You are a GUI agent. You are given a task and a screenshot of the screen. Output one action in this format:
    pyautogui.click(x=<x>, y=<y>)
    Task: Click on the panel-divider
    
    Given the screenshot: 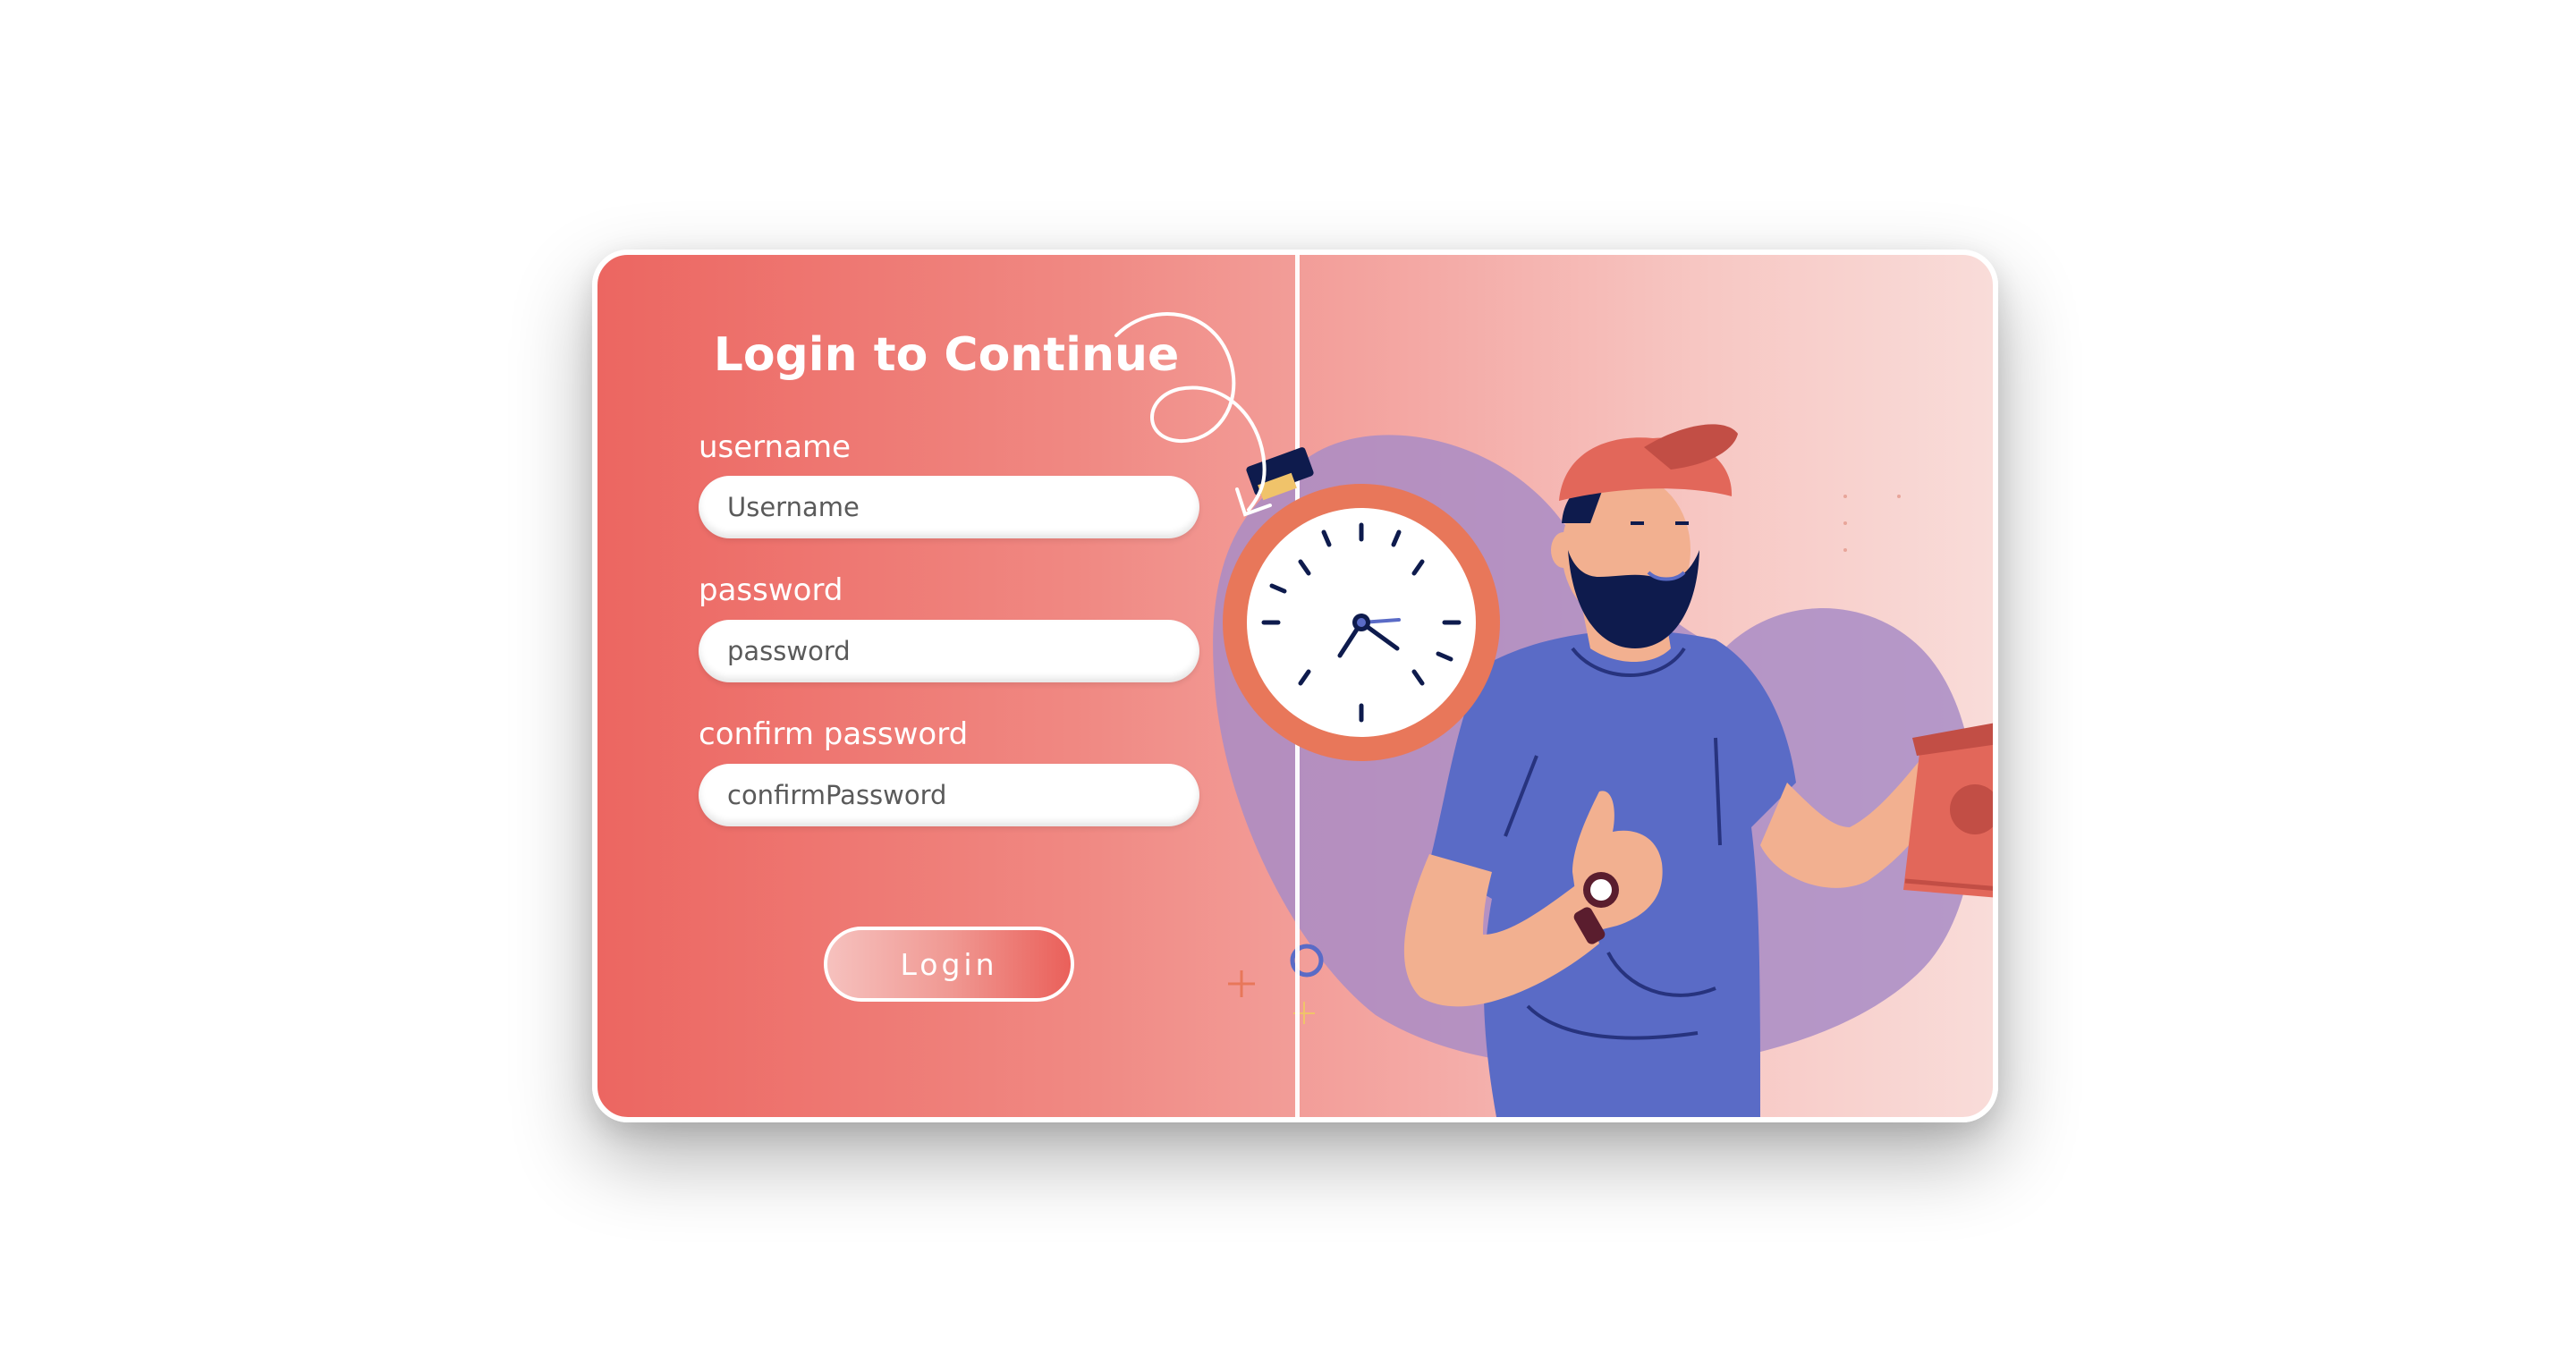 What is the action you would take?
    pyautogui.click(x=1297, y=686)
    